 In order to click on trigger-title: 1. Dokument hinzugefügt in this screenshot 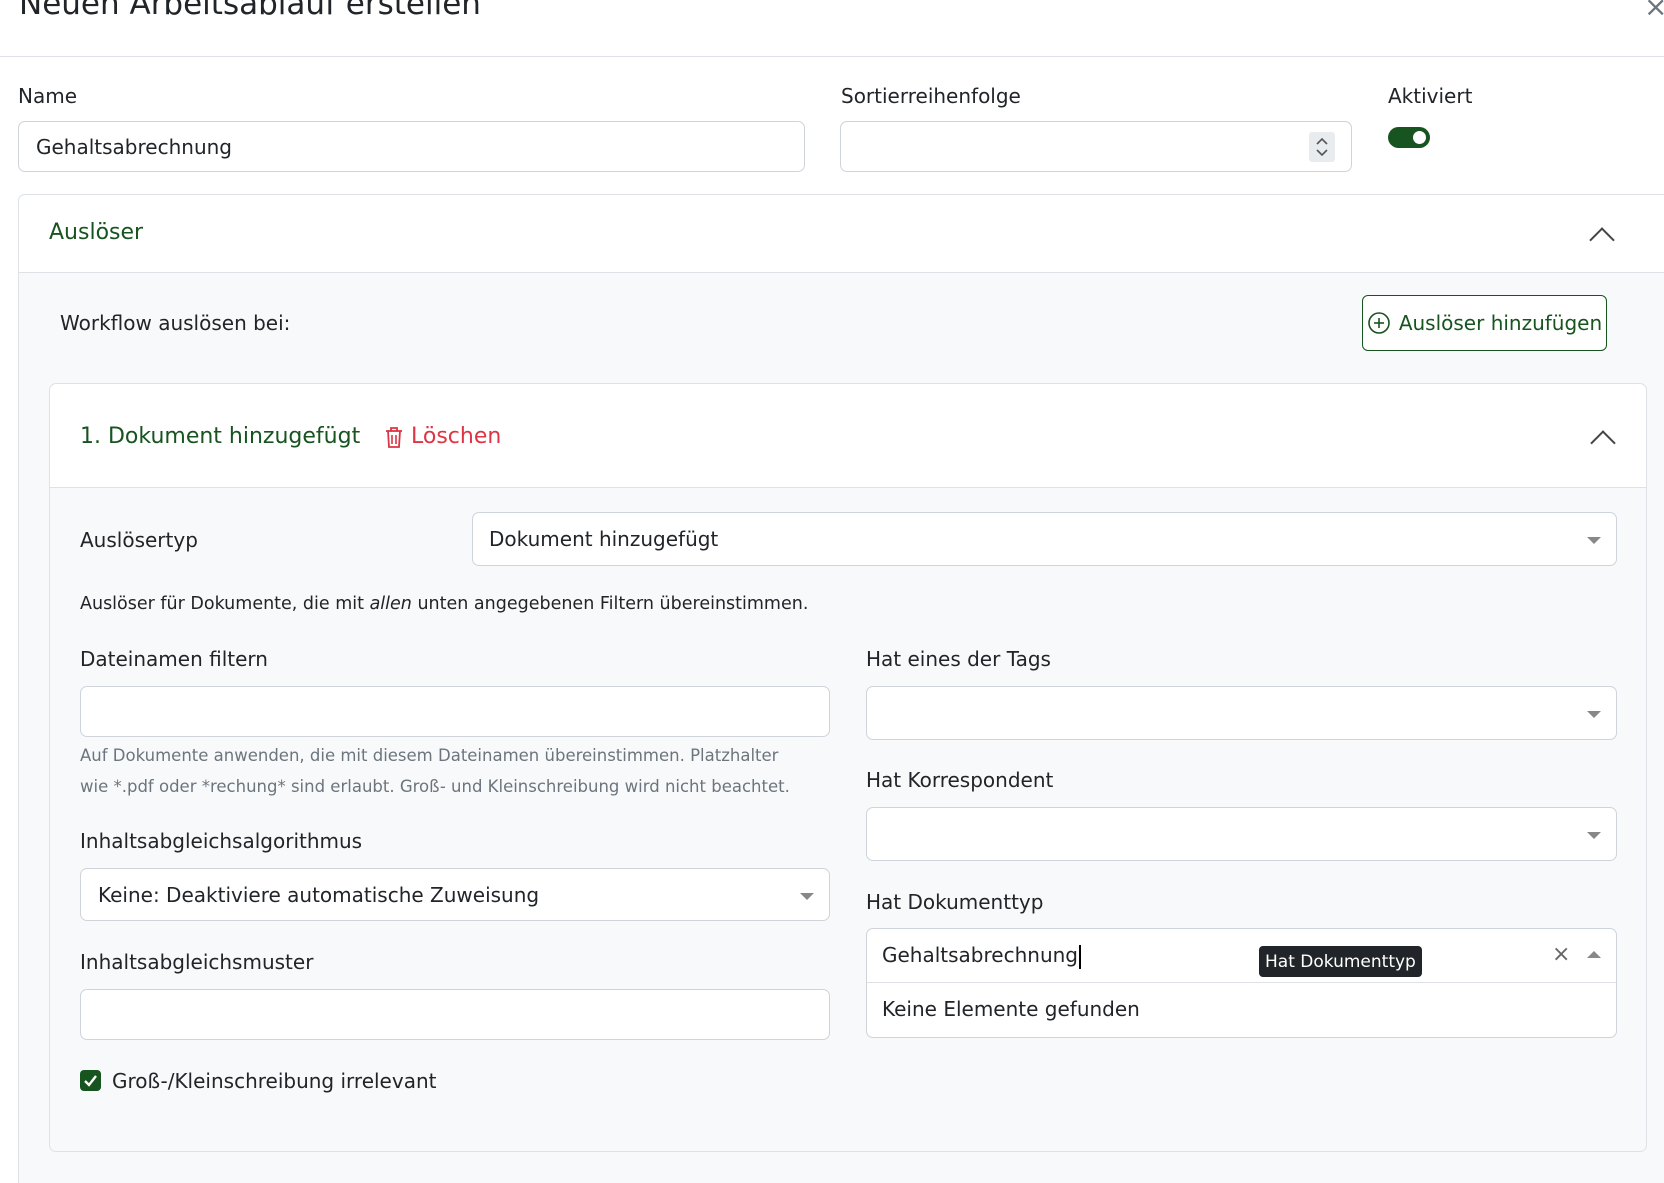, I will do `click(220, 436)`.